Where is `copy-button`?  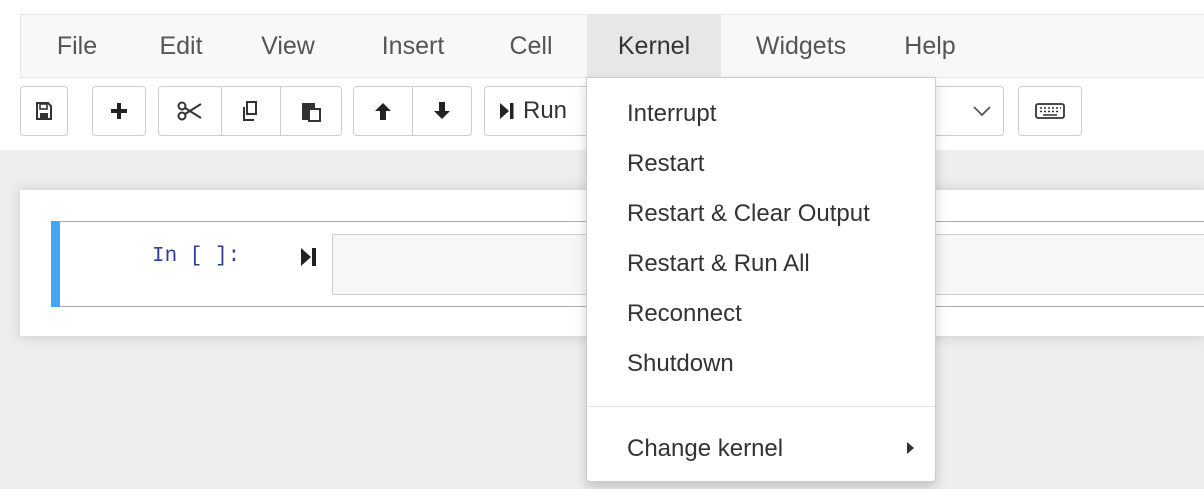 copy-button is located at coordinates (251, 111).